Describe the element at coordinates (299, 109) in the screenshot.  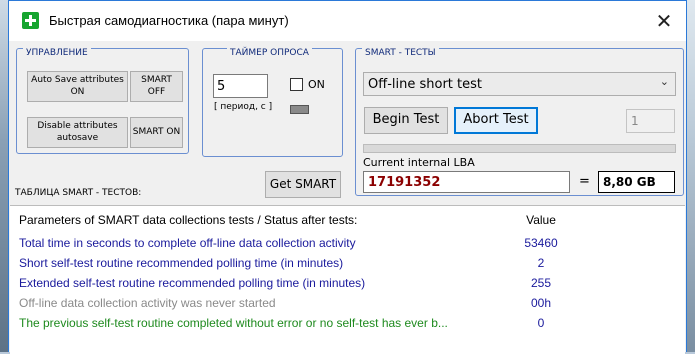
I see `timer-status-indicator` at that location.